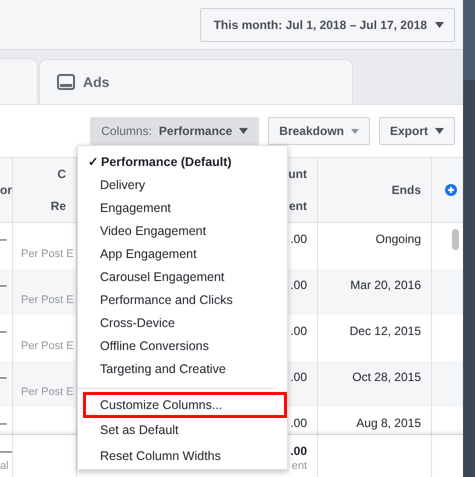  Describe the element at coordinates (196, 81) in the screenshot. I see `tab: Ads` at that location.